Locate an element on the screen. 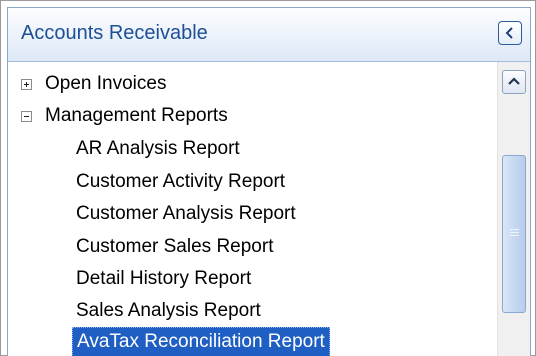 This screenshot has height=356, width=536. vertical-scrollbar is located at coordinates (513, 209).